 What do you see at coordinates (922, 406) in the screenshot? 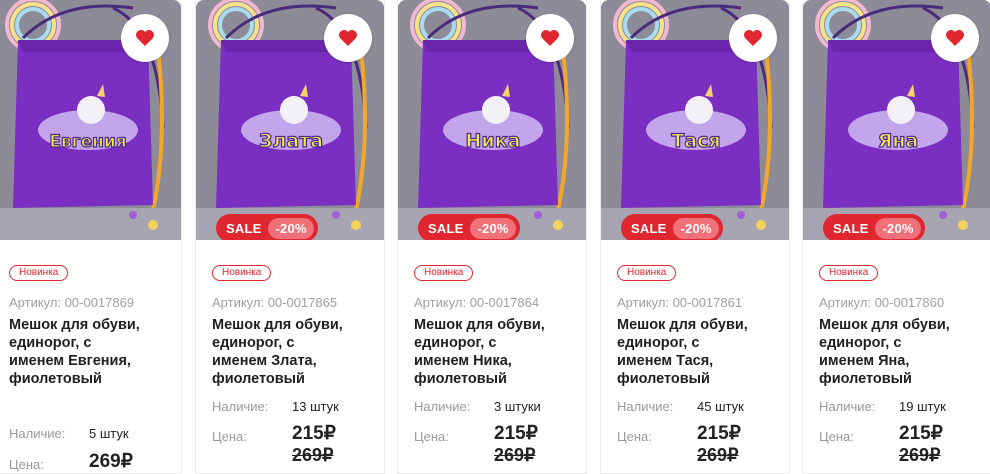
I see `stock-value: 19 штук` at bounding box center [922, 406].